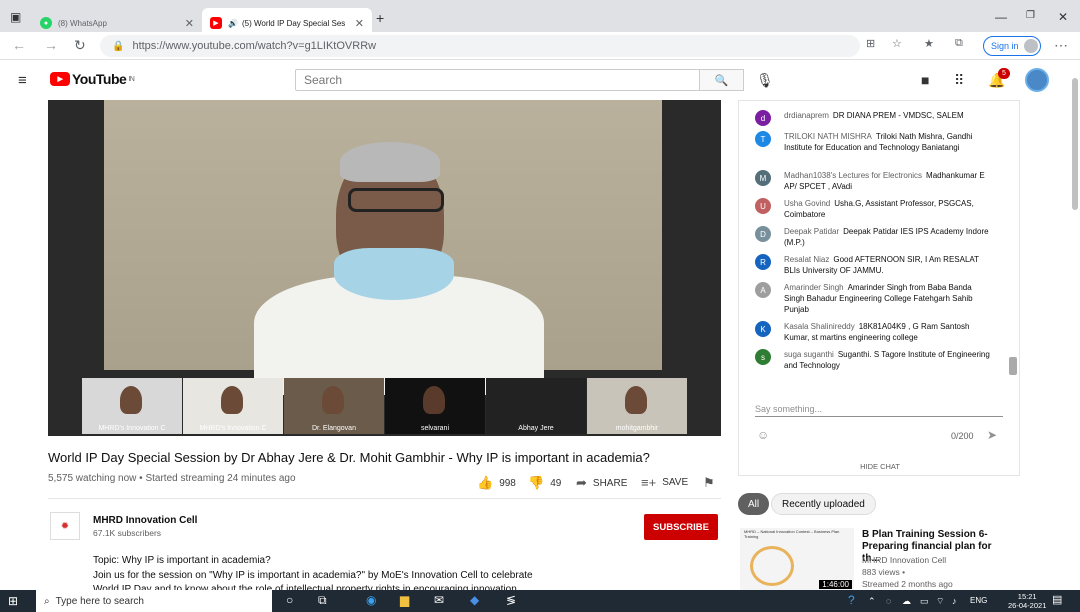  Describe the element at coordinates (511, 600) in the screenshot. I see `app-icon: ≶` at that location.